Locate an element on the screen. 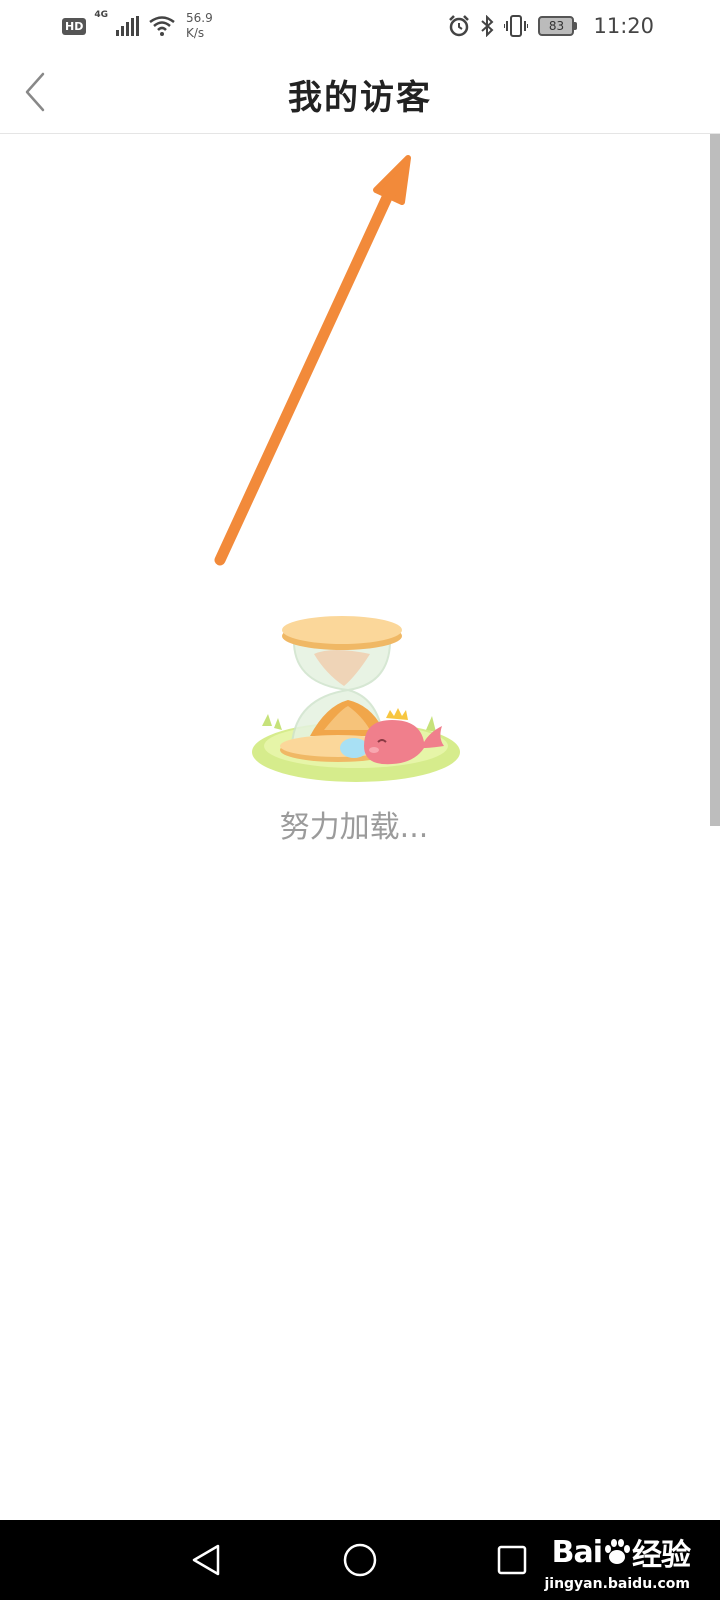 This screenshot has height=1600, width=720. app-header: 我的访客 is located at coordinates (360, 93).